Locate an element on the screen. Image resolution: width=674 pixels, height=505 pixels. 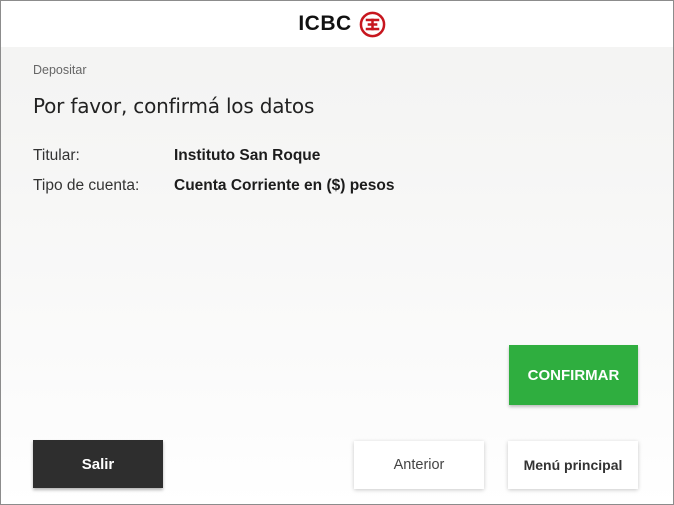
header: ICBC is located at coordinates (337, 24).